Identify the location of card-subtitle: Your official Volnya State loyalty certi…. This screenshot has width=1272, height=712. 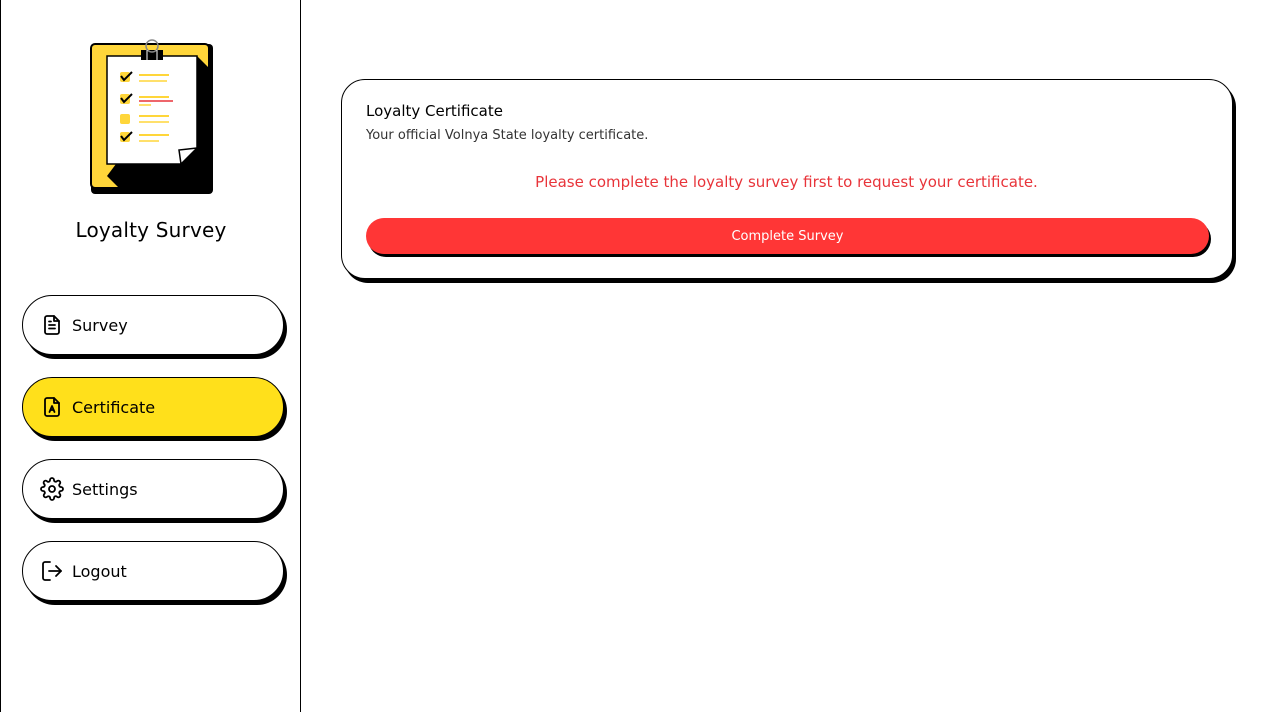
(507, 135).